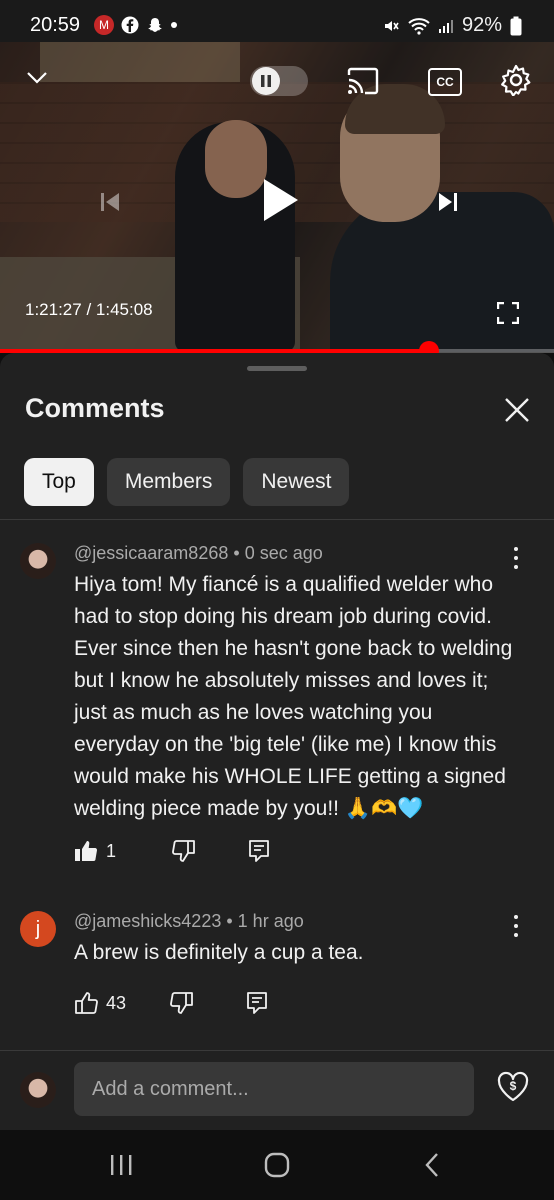  Describe the element at coordinates (147, 921) in the screenshot. I see `comment-author: @jameshicks4223` at that location.